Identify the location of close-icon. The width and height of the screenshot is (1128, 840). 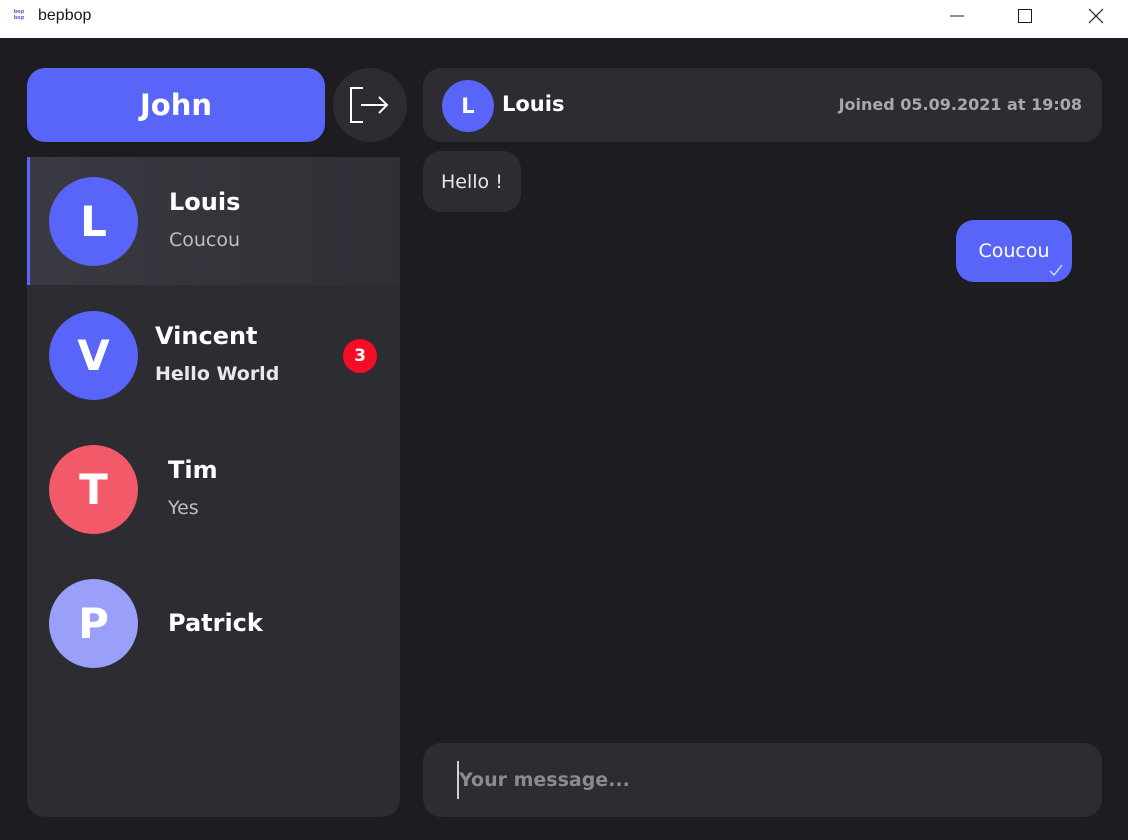
(1096, 16).